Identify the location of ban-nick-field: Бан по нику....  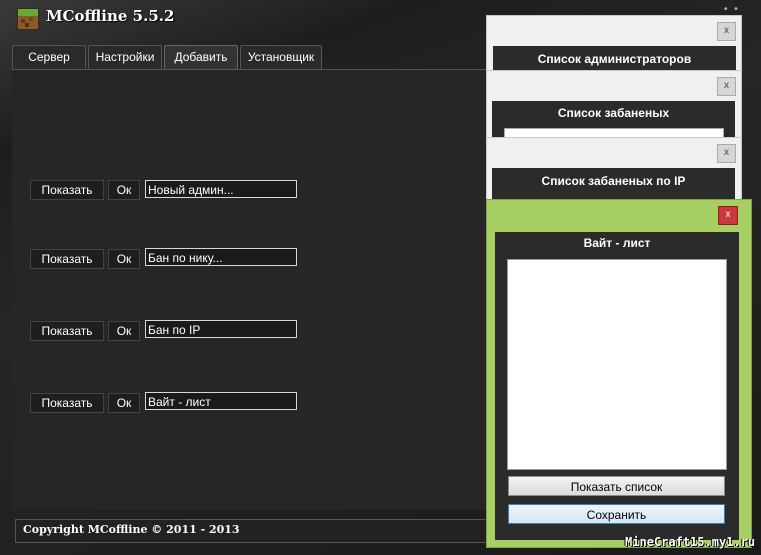
(221, 257).